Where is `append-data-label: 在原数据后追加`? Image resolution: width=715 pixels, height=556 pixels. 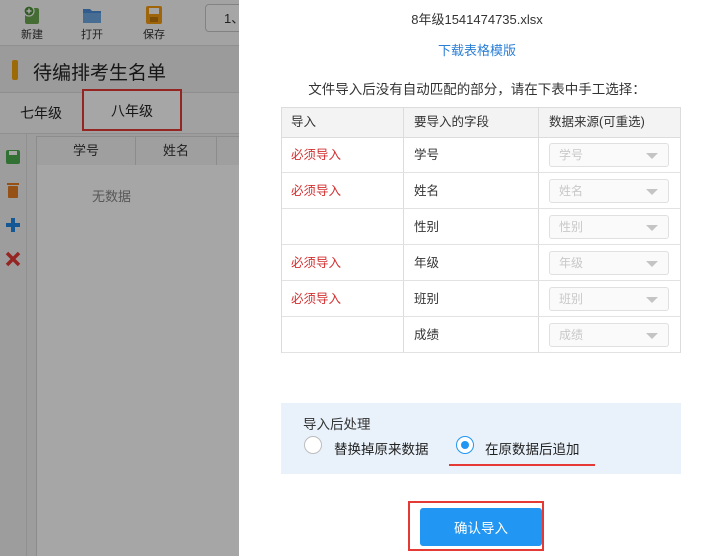 append-data-label: 在原数据后追加 is located at coordinates (532, 448).